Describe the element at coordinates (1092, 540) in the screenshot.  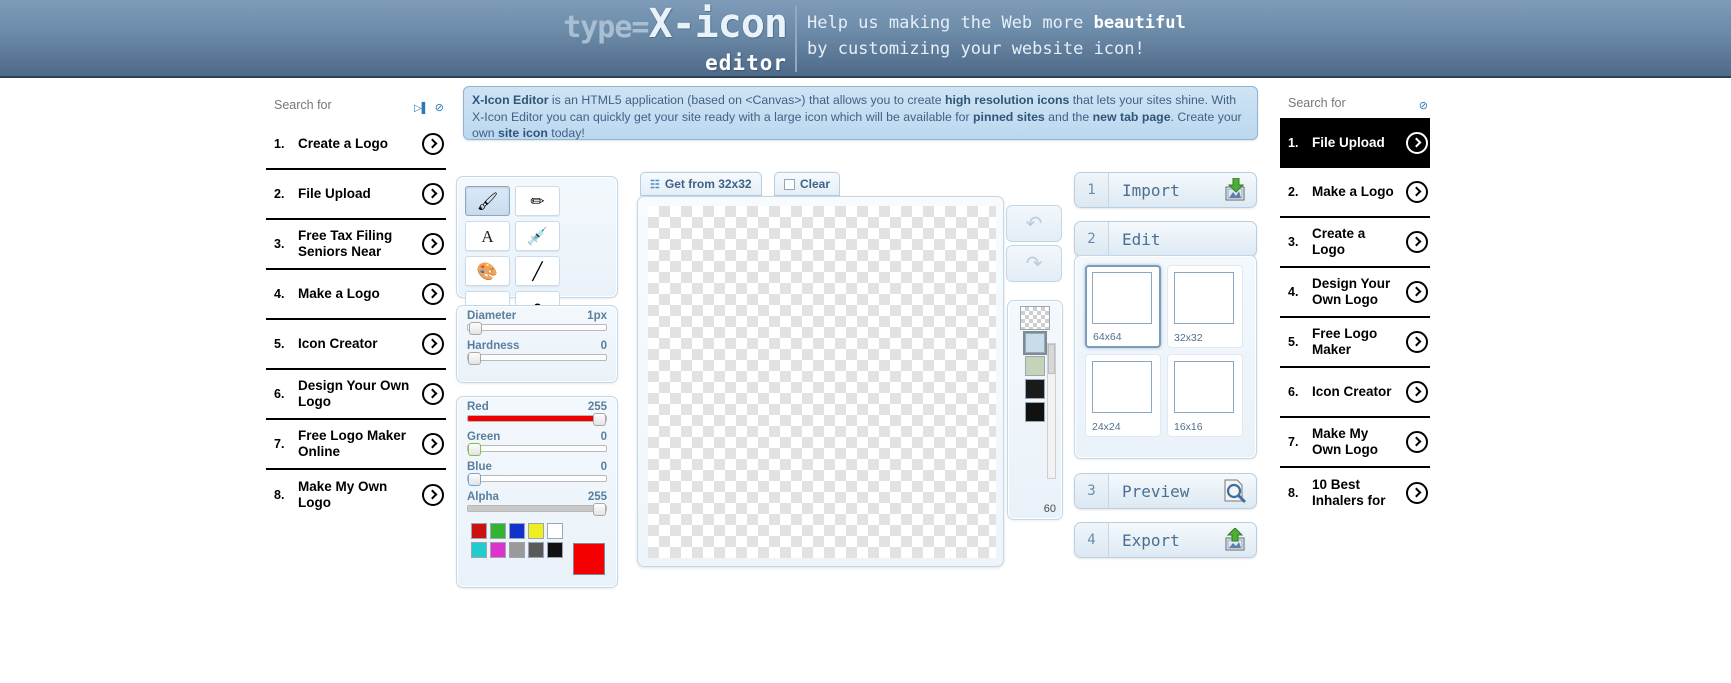
I see `step-export-number: 4` at that location.